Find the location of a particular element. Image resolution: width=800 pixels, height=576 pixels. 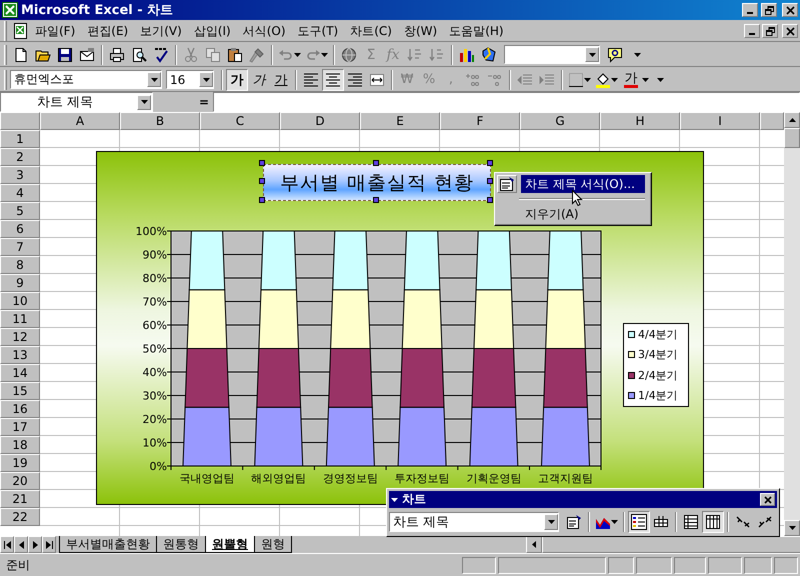

sheet-tab: 원통형 is located at coordinates (181, 544).